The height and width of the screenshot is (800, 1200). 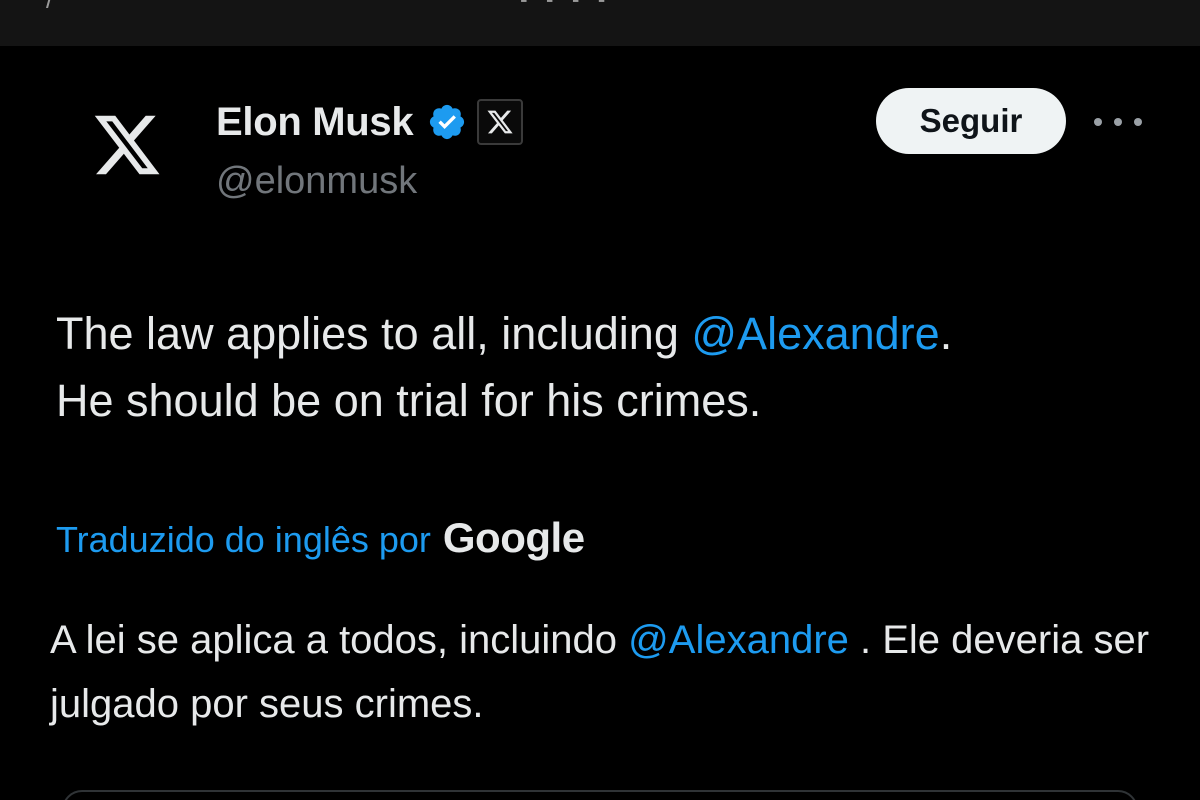 I want to click on tweet-text-part: ., so click(x=946, y=333).